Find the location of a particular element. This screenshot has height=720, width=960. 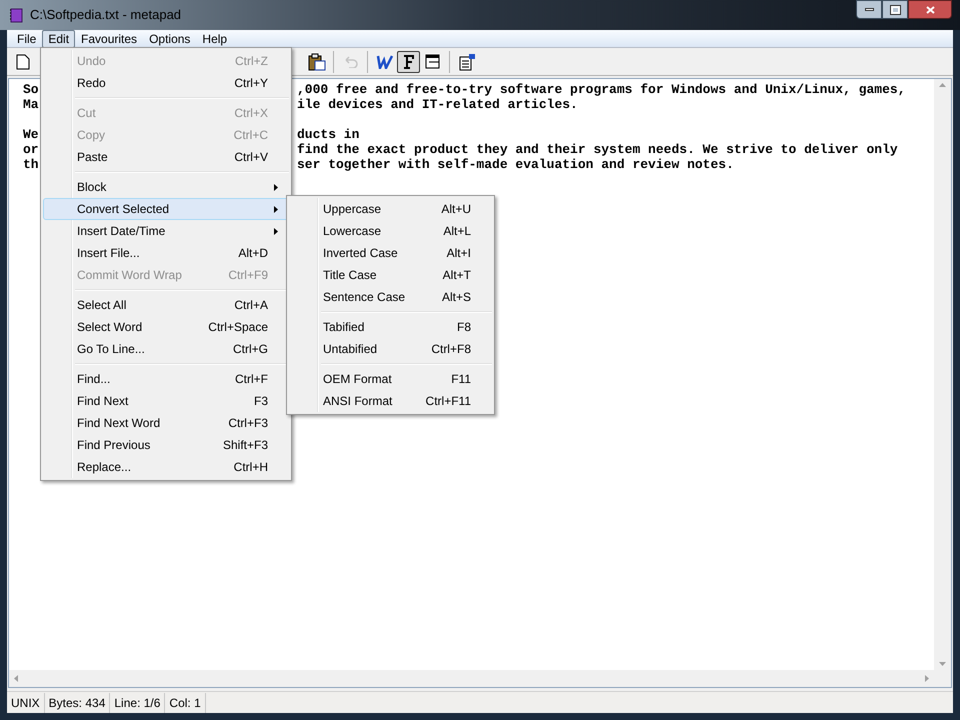

vertical-scrollbar is located at coordinates (942, 374).